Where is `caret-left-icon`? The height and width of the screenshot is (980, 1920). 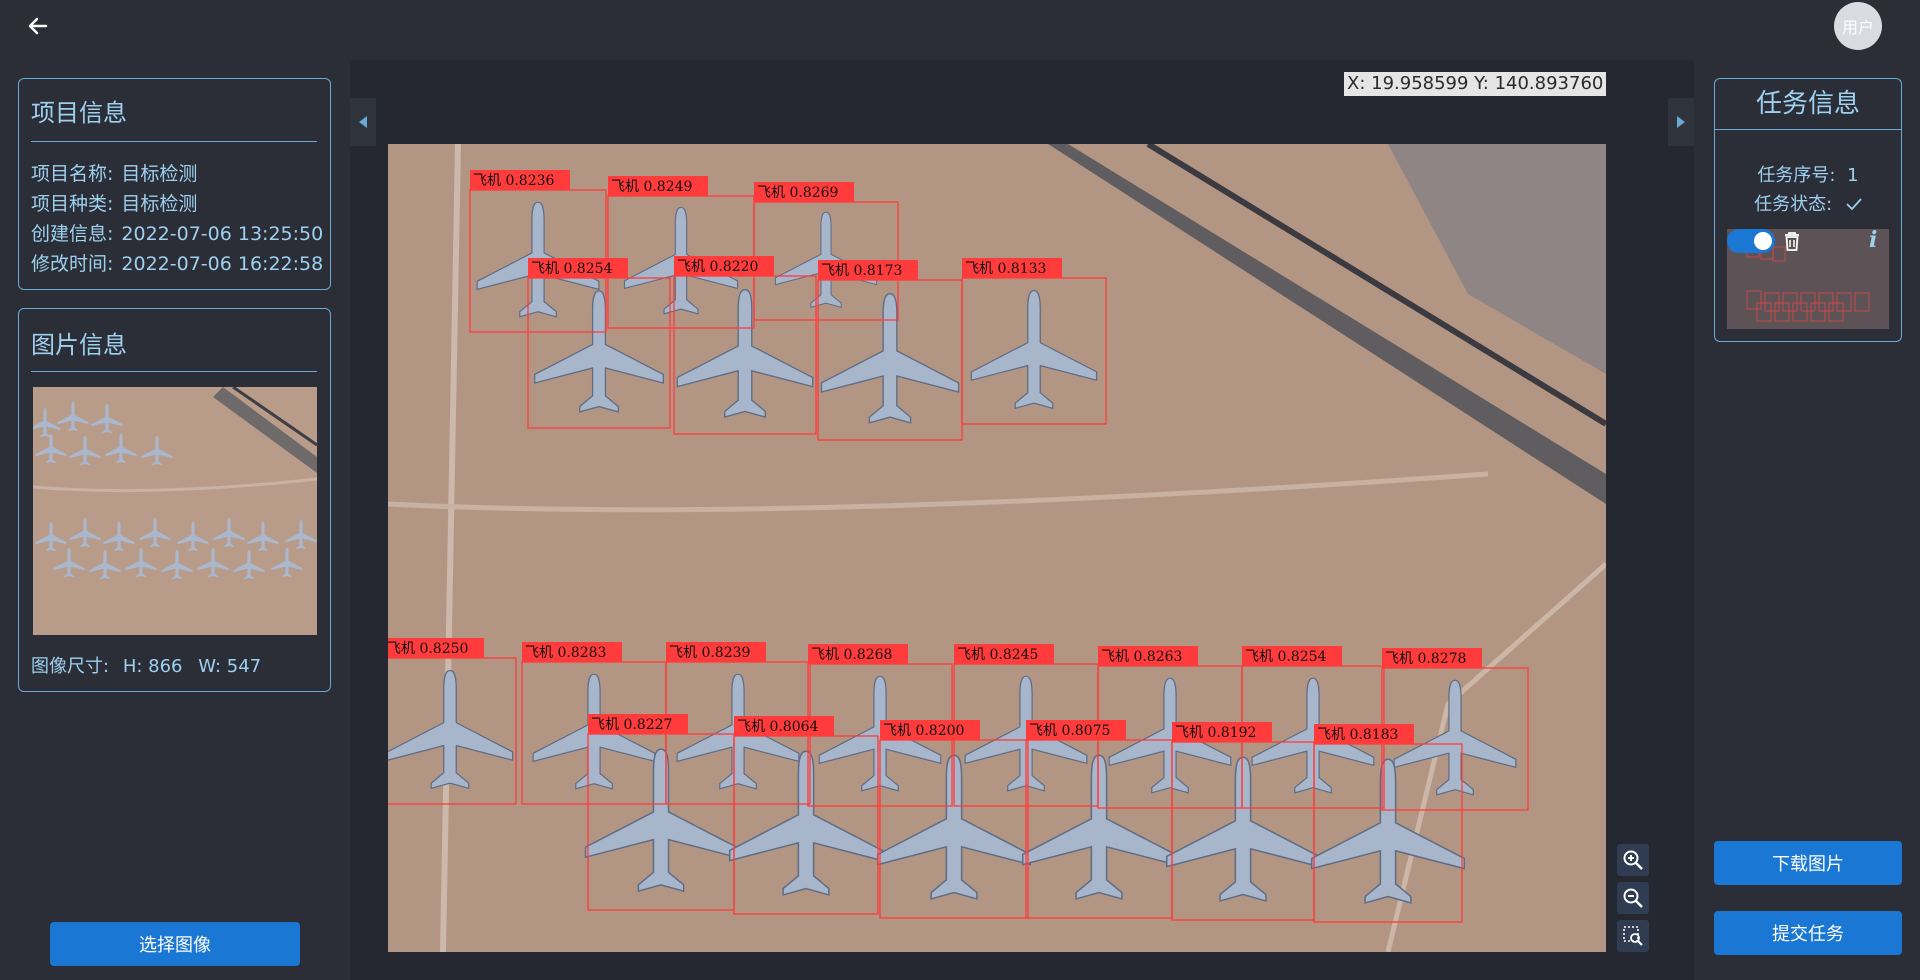 caret-left-icon is located at coordinates (363, 122).